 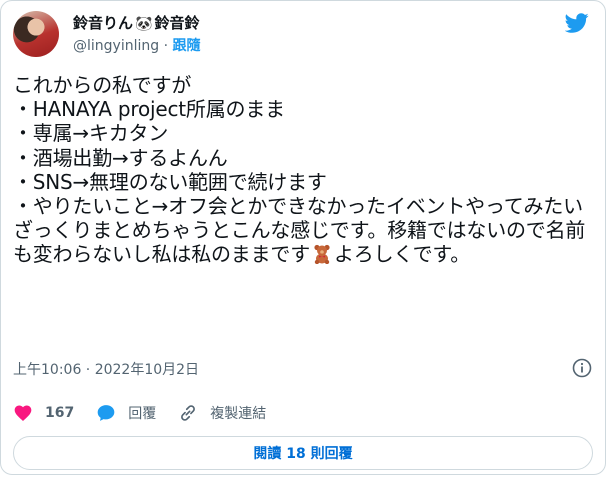 I want to click on tweet-body-tail: よろしくです。, so click(x=402, y=254).